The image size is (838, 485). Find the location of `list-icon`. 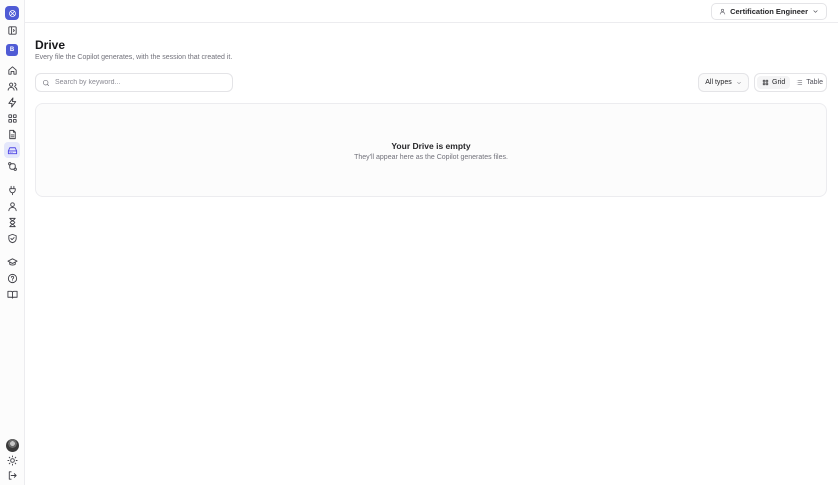

list-icon is located at coordinates (800, 82).